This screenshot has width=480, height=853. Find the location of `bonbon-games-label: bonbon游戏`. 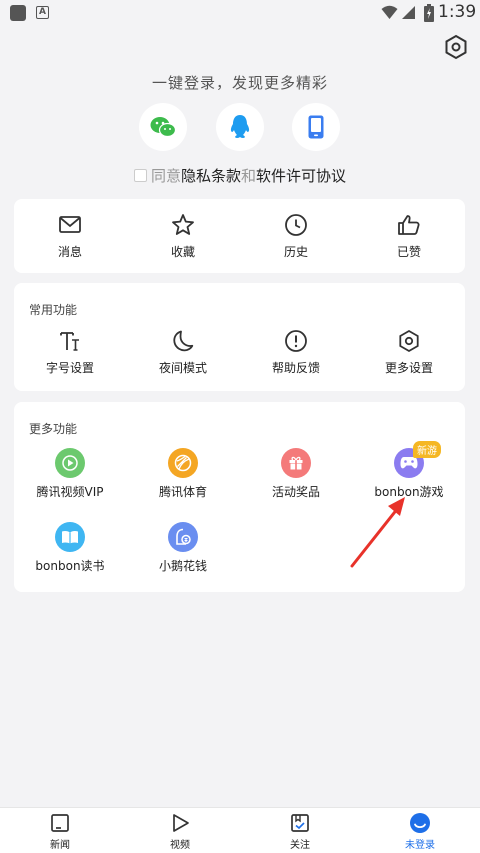

bonbon-games-label: bonbon游戏 is located at coordinates (409, 492).